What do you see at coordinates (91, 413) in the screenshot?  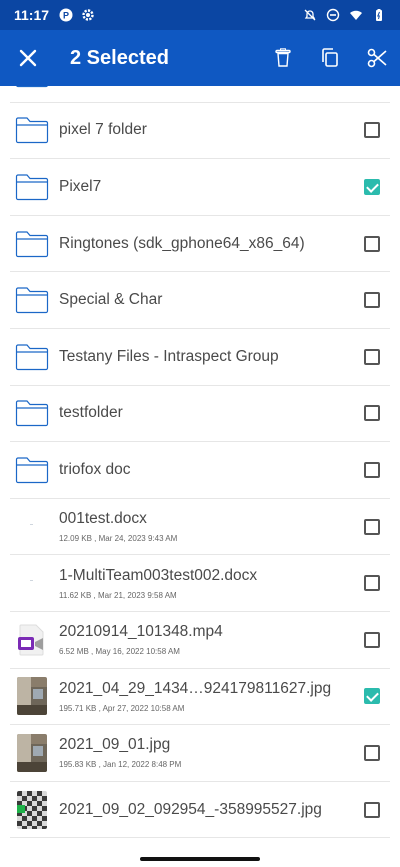 I see `item-name: testfolder` at bounding box center [91, 413].